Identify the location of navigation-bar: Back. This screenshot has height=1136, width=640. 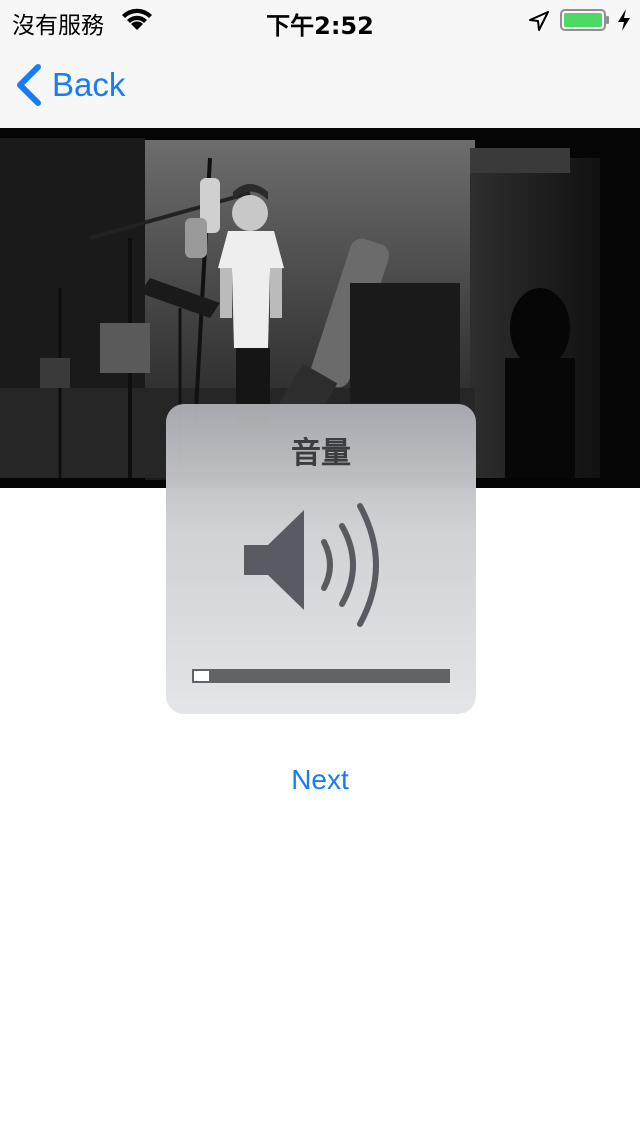
(320, 84).